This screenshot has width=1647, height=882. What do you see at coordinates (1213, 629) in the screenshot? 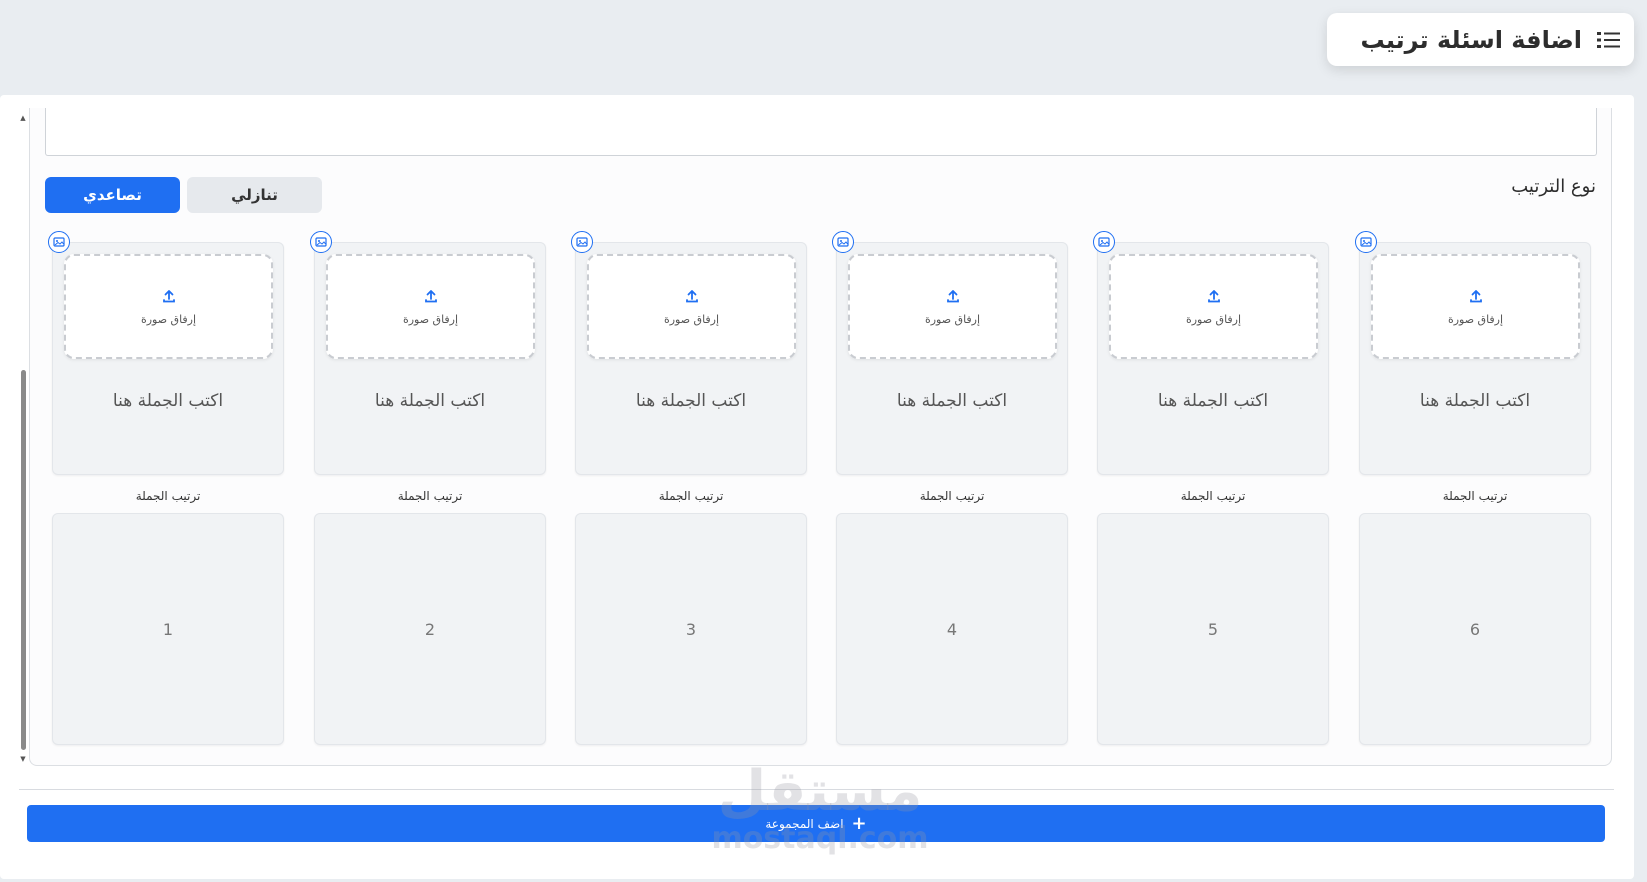
I see `order-value-box: 5` at bounding box center [1213, 629].